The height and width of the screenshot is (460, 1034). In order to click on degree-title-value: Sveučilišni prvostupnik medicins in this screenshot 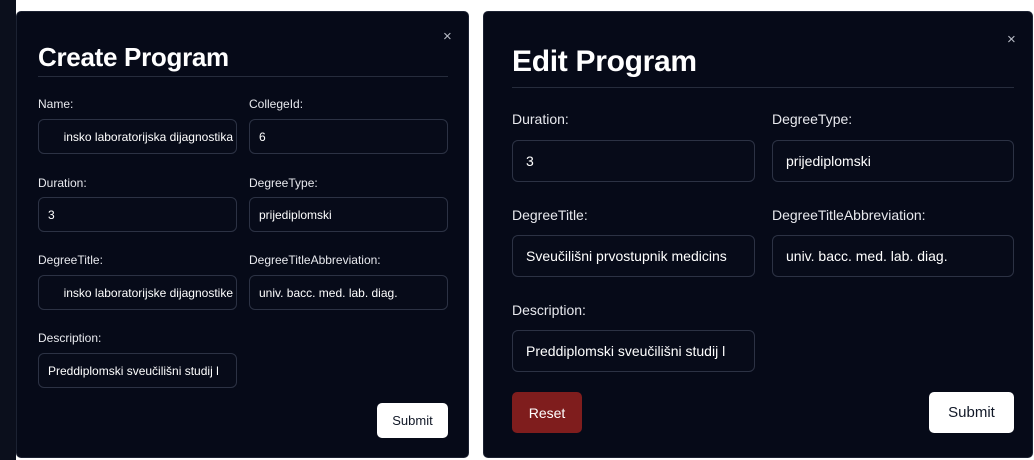, I will do `click(626, 256)`.